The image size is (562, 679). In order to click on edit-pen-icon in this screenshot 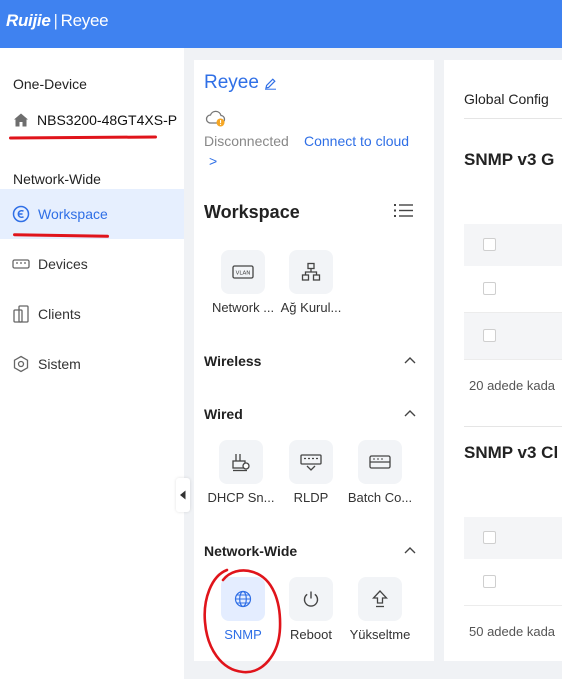, I will do `click(270, 83)`.